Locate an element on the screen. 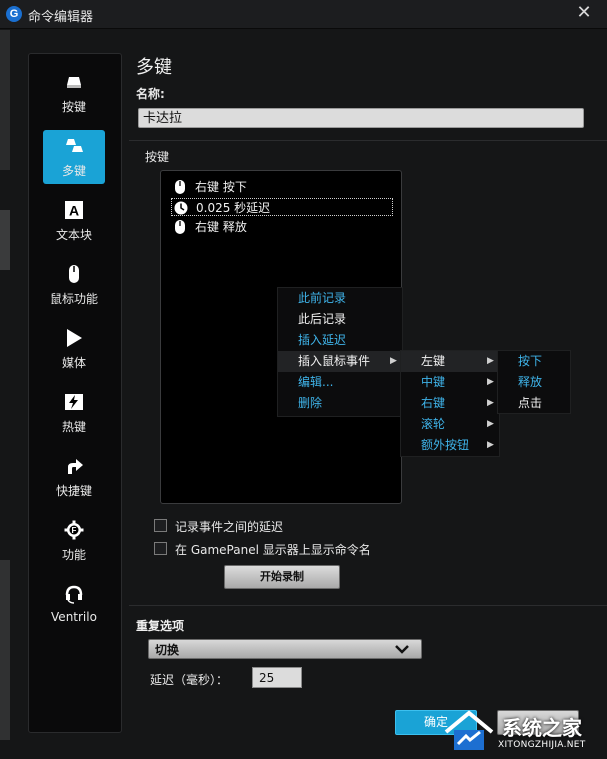 Image resolution: width=607 pixels, height=759 pixels. headset-icon is located at coordinates (74, 594).